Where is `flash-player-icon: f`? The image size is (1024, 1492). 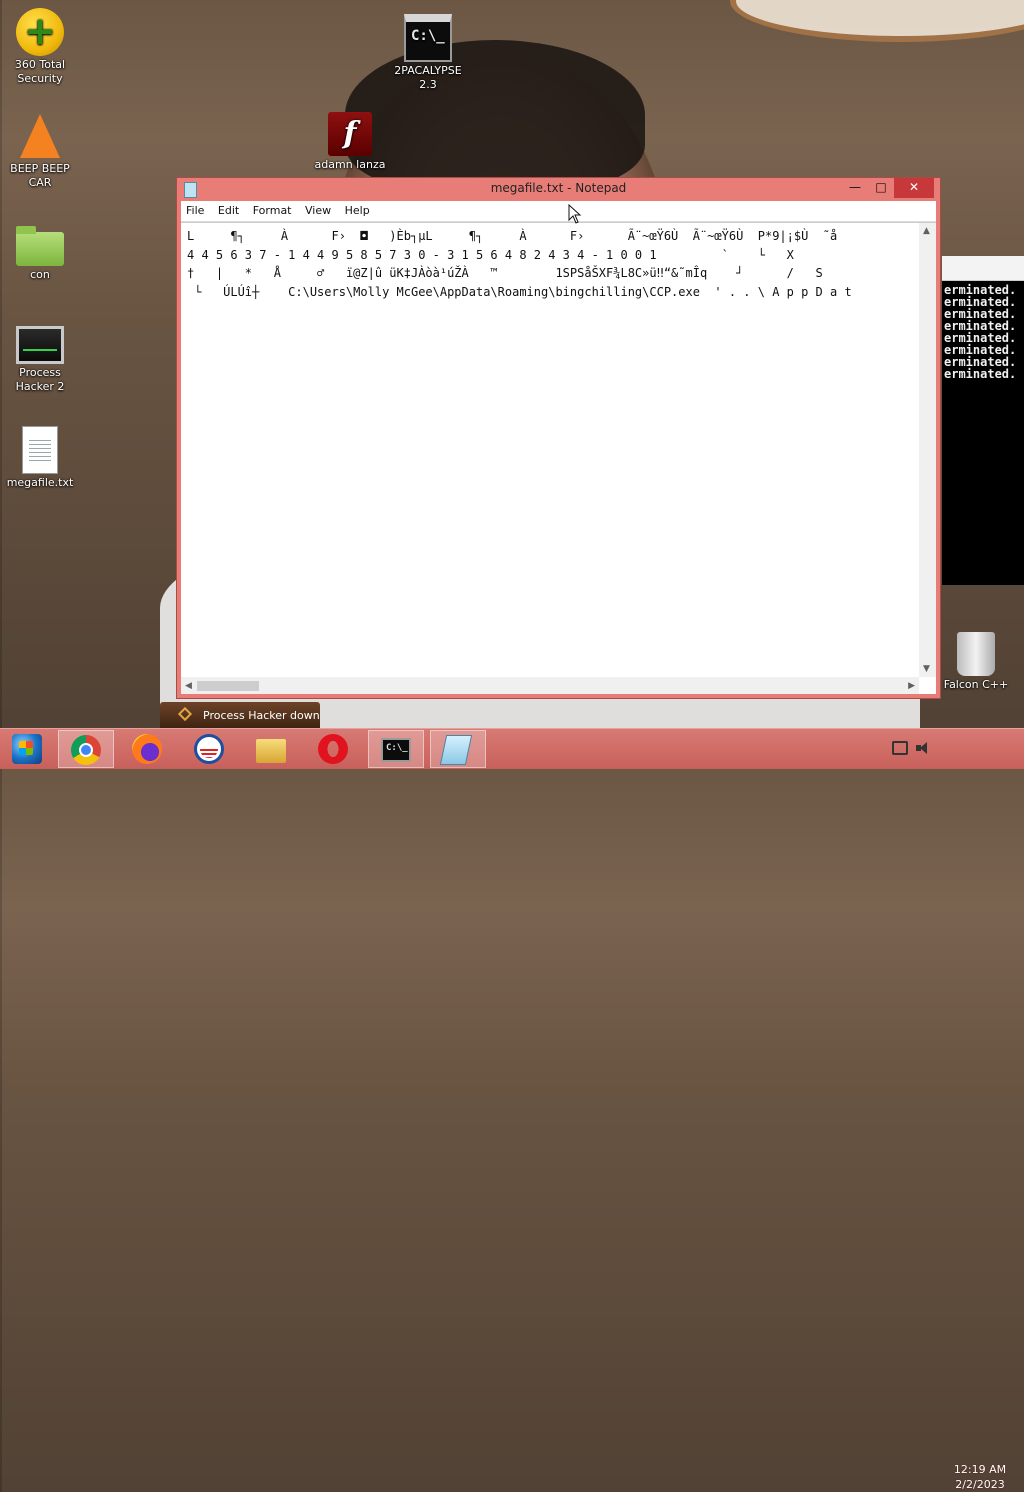
flash-player-icon: f is located at coordinates (350, 134).